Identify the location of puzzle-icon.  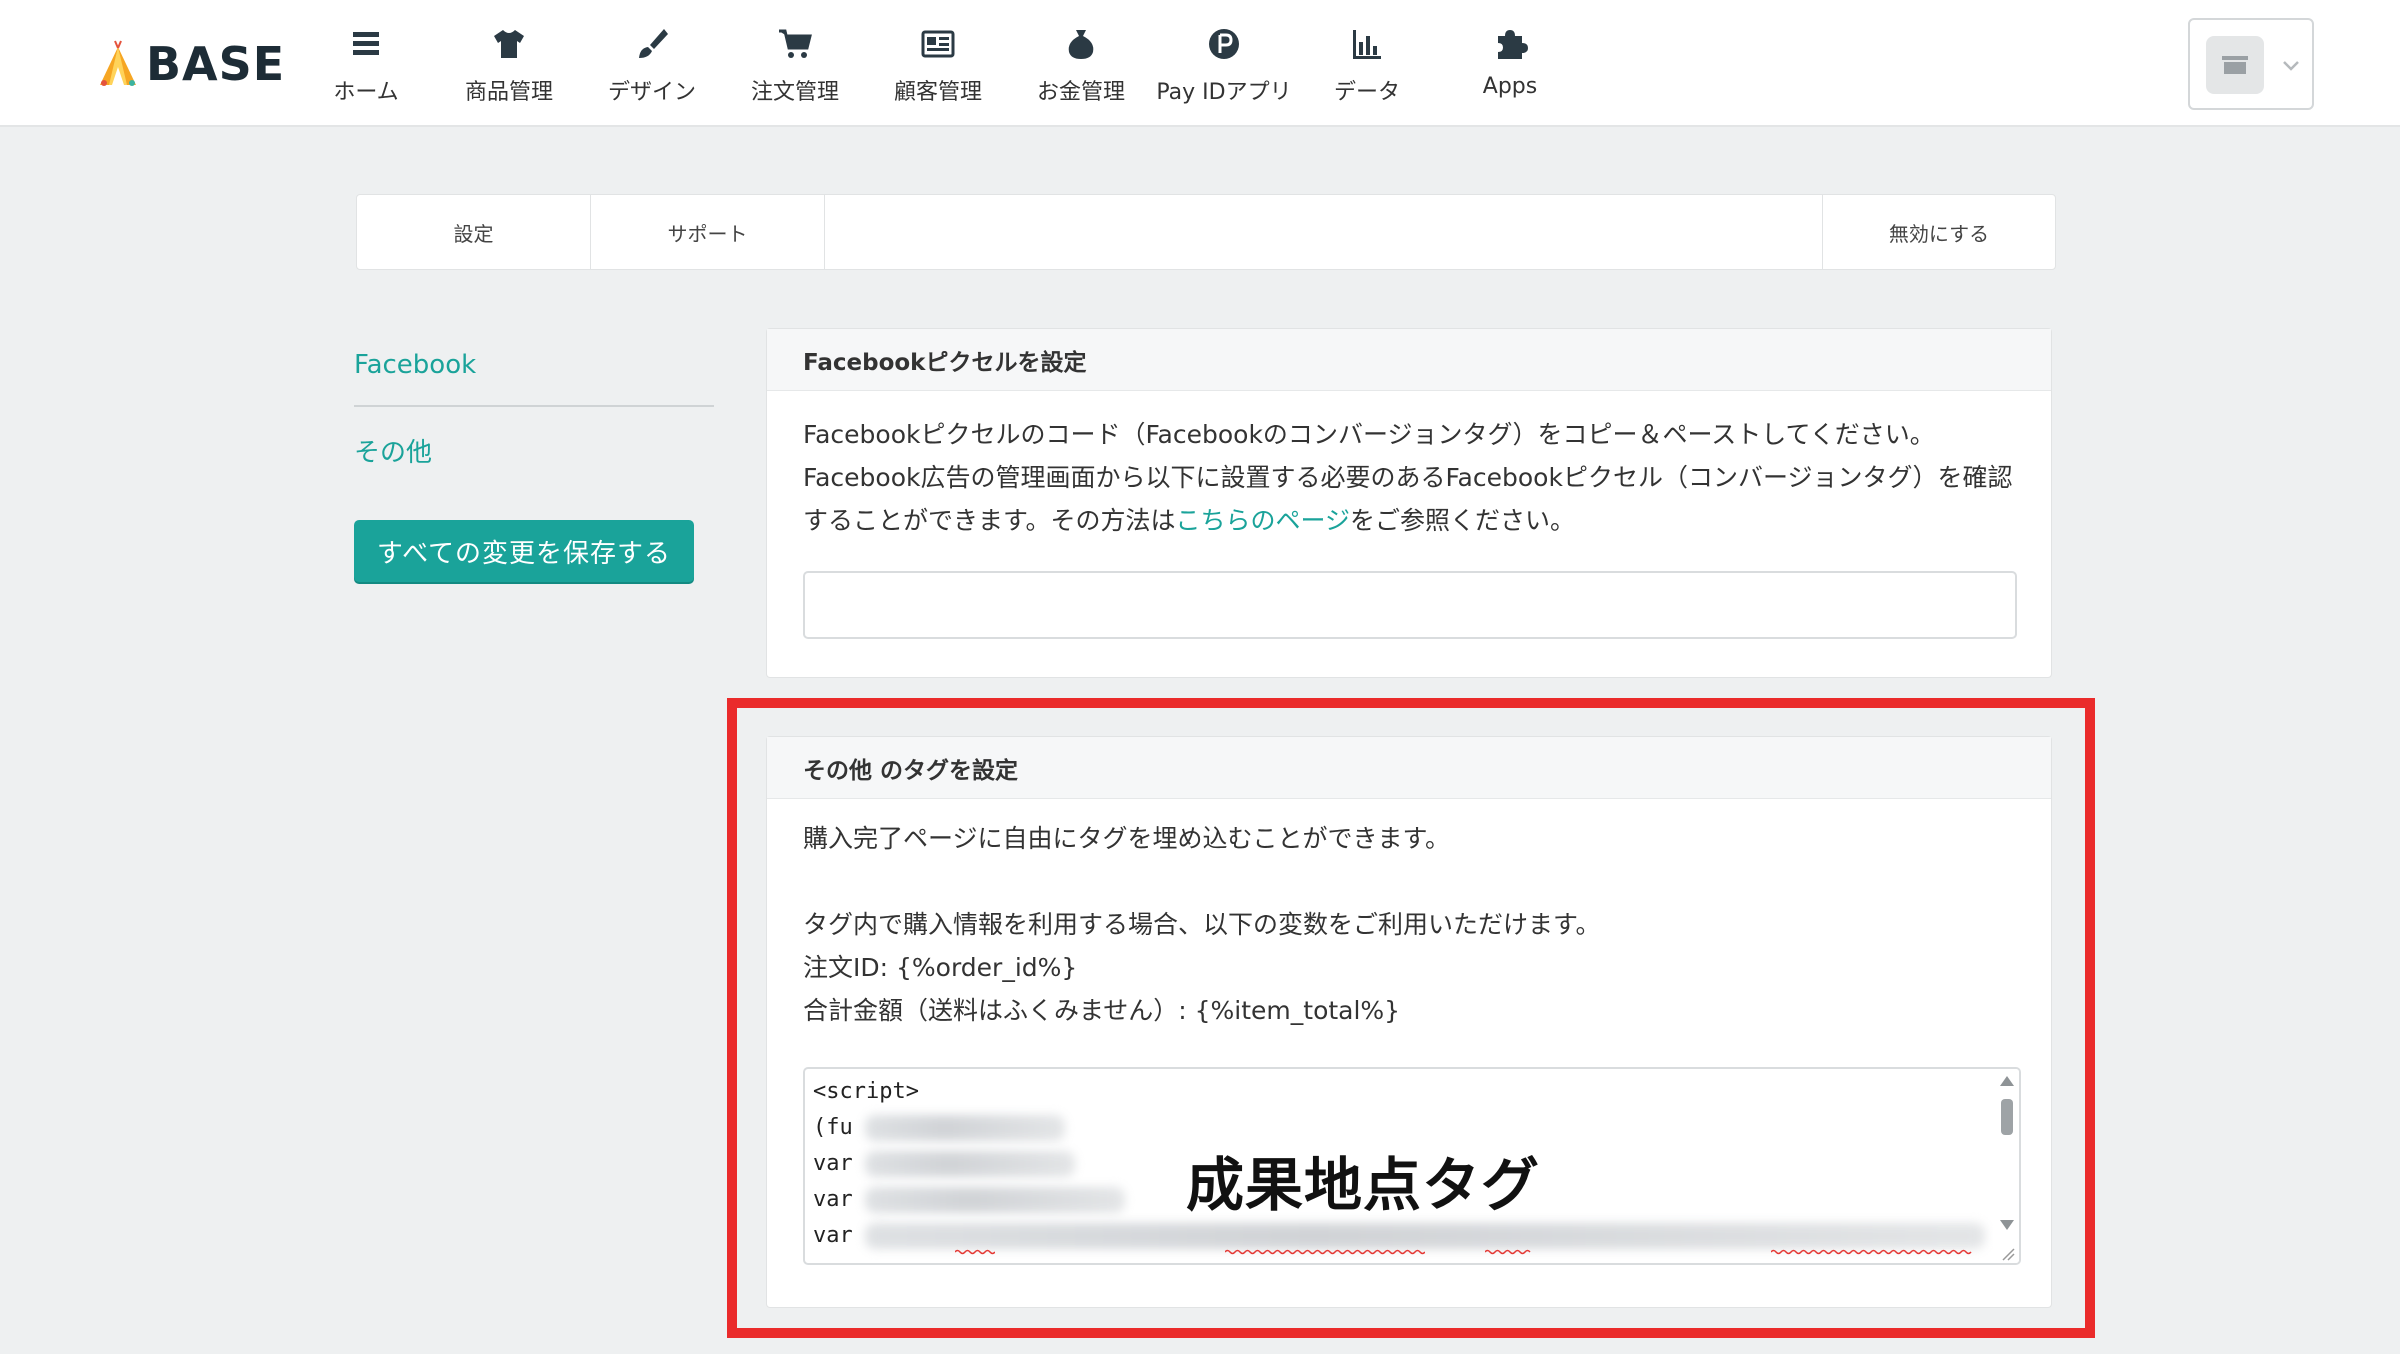
(1513, 44).